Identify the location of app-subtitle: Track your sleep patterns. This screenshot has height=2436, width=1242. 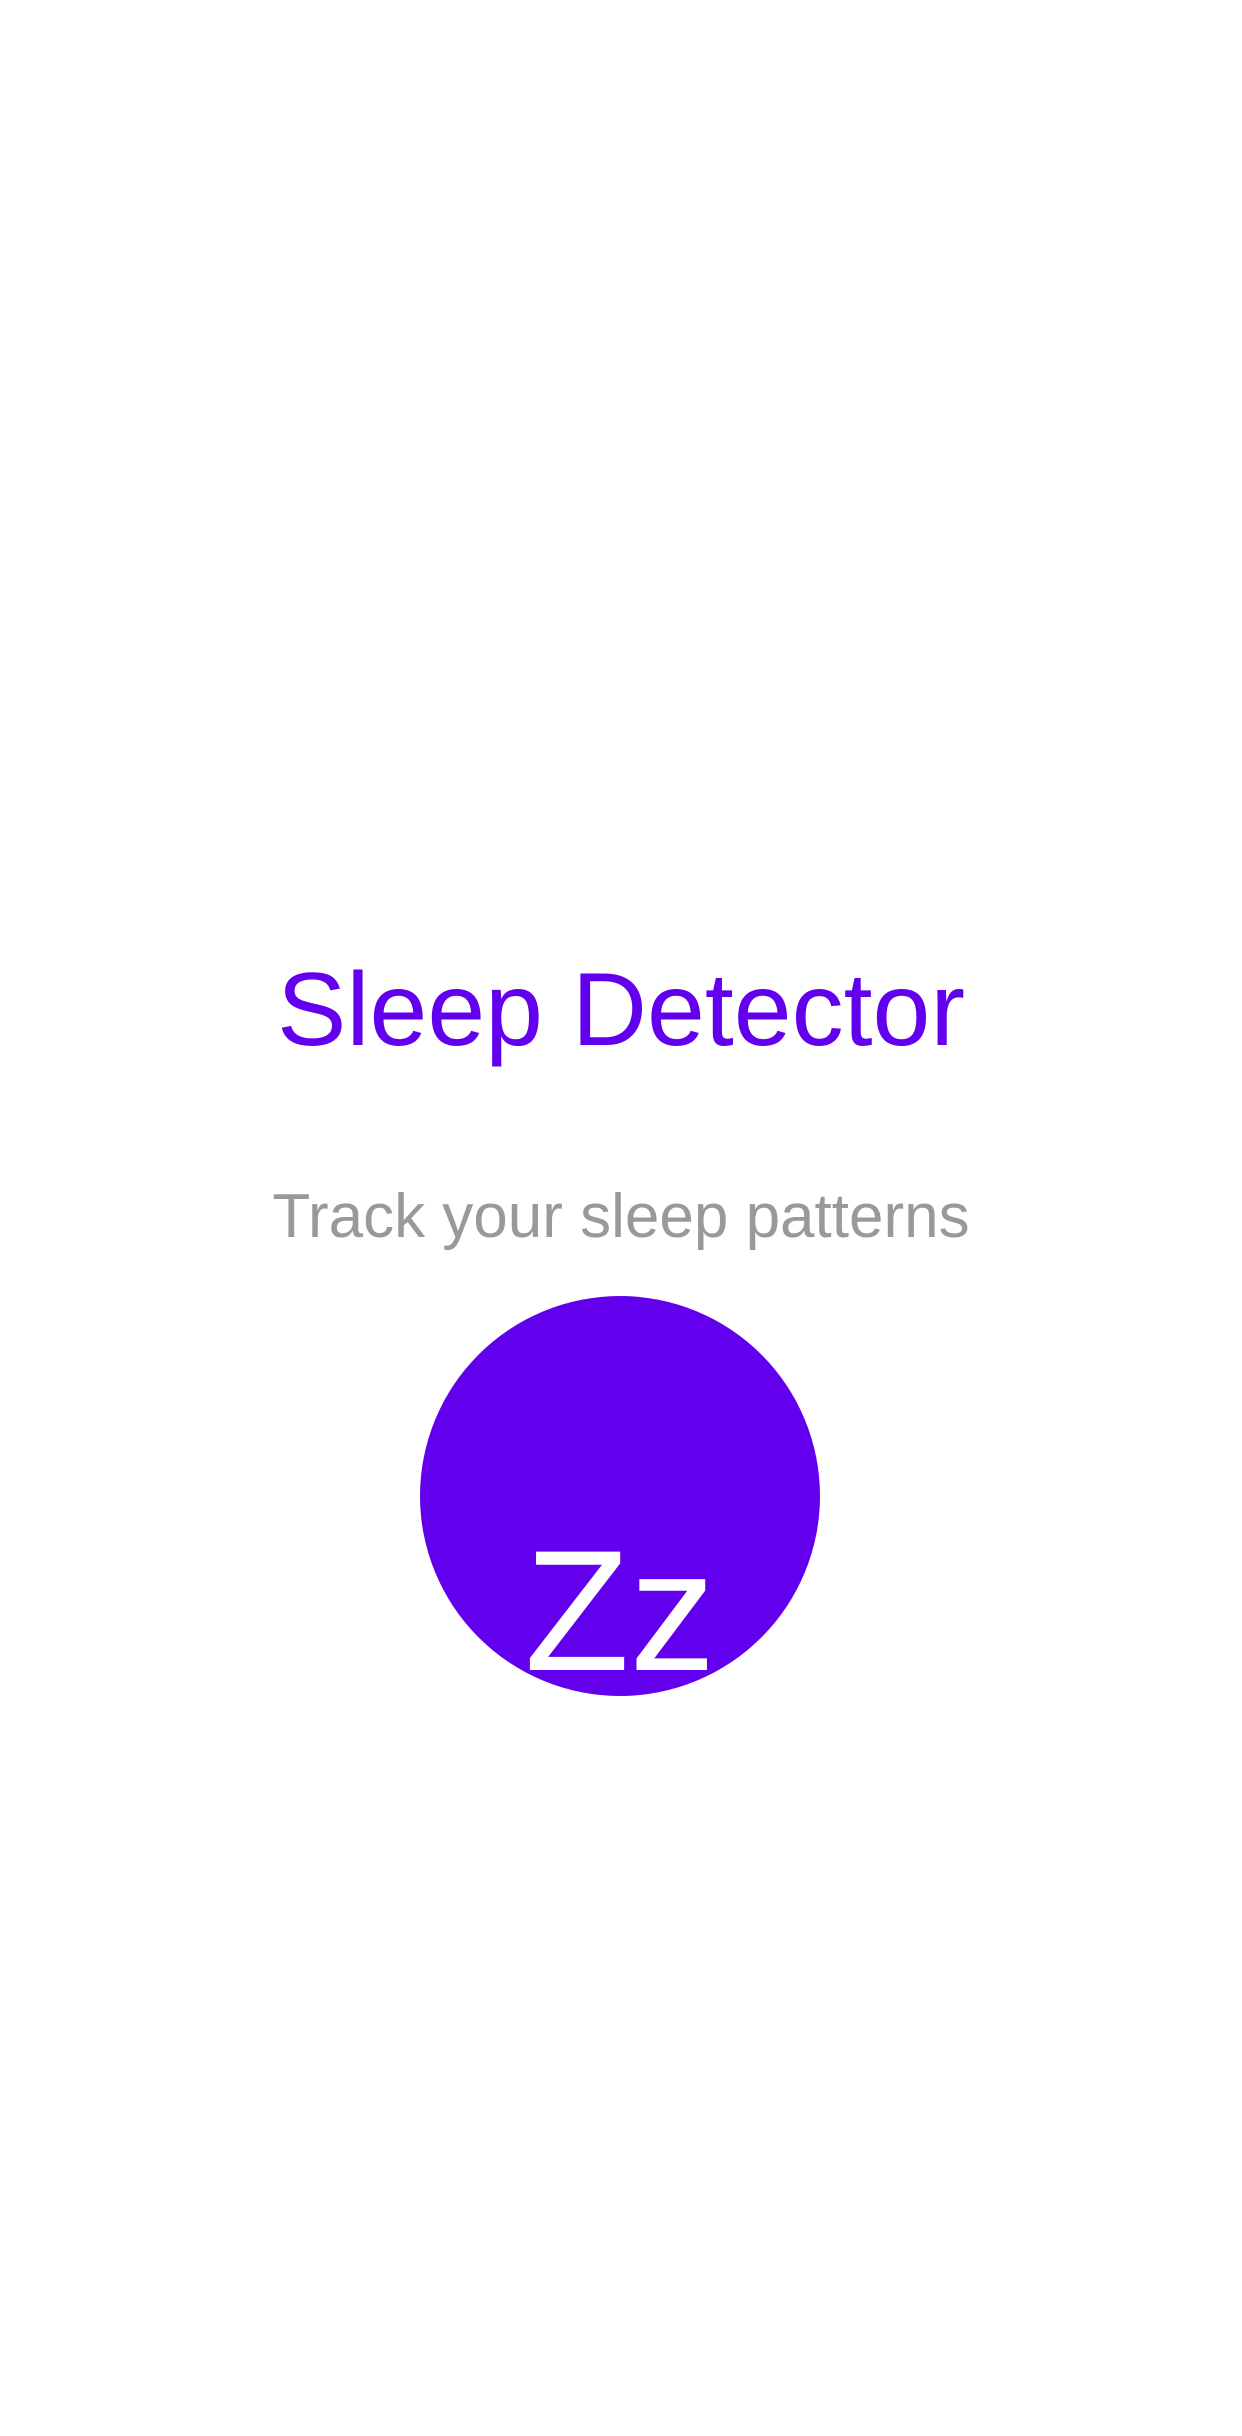
(621, 1216).